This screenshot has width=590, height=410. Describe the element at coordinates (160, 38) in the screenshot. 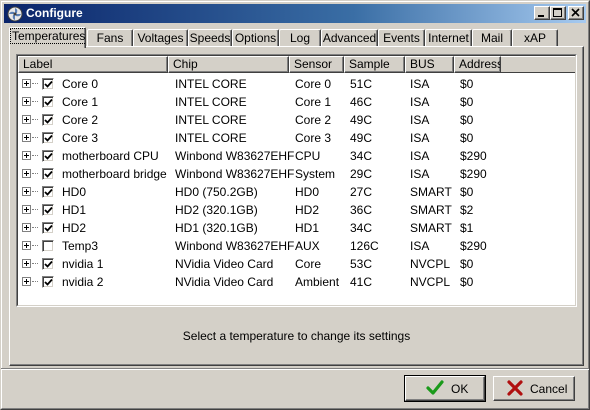

I see `tab-voltages: Voltages` at that location.